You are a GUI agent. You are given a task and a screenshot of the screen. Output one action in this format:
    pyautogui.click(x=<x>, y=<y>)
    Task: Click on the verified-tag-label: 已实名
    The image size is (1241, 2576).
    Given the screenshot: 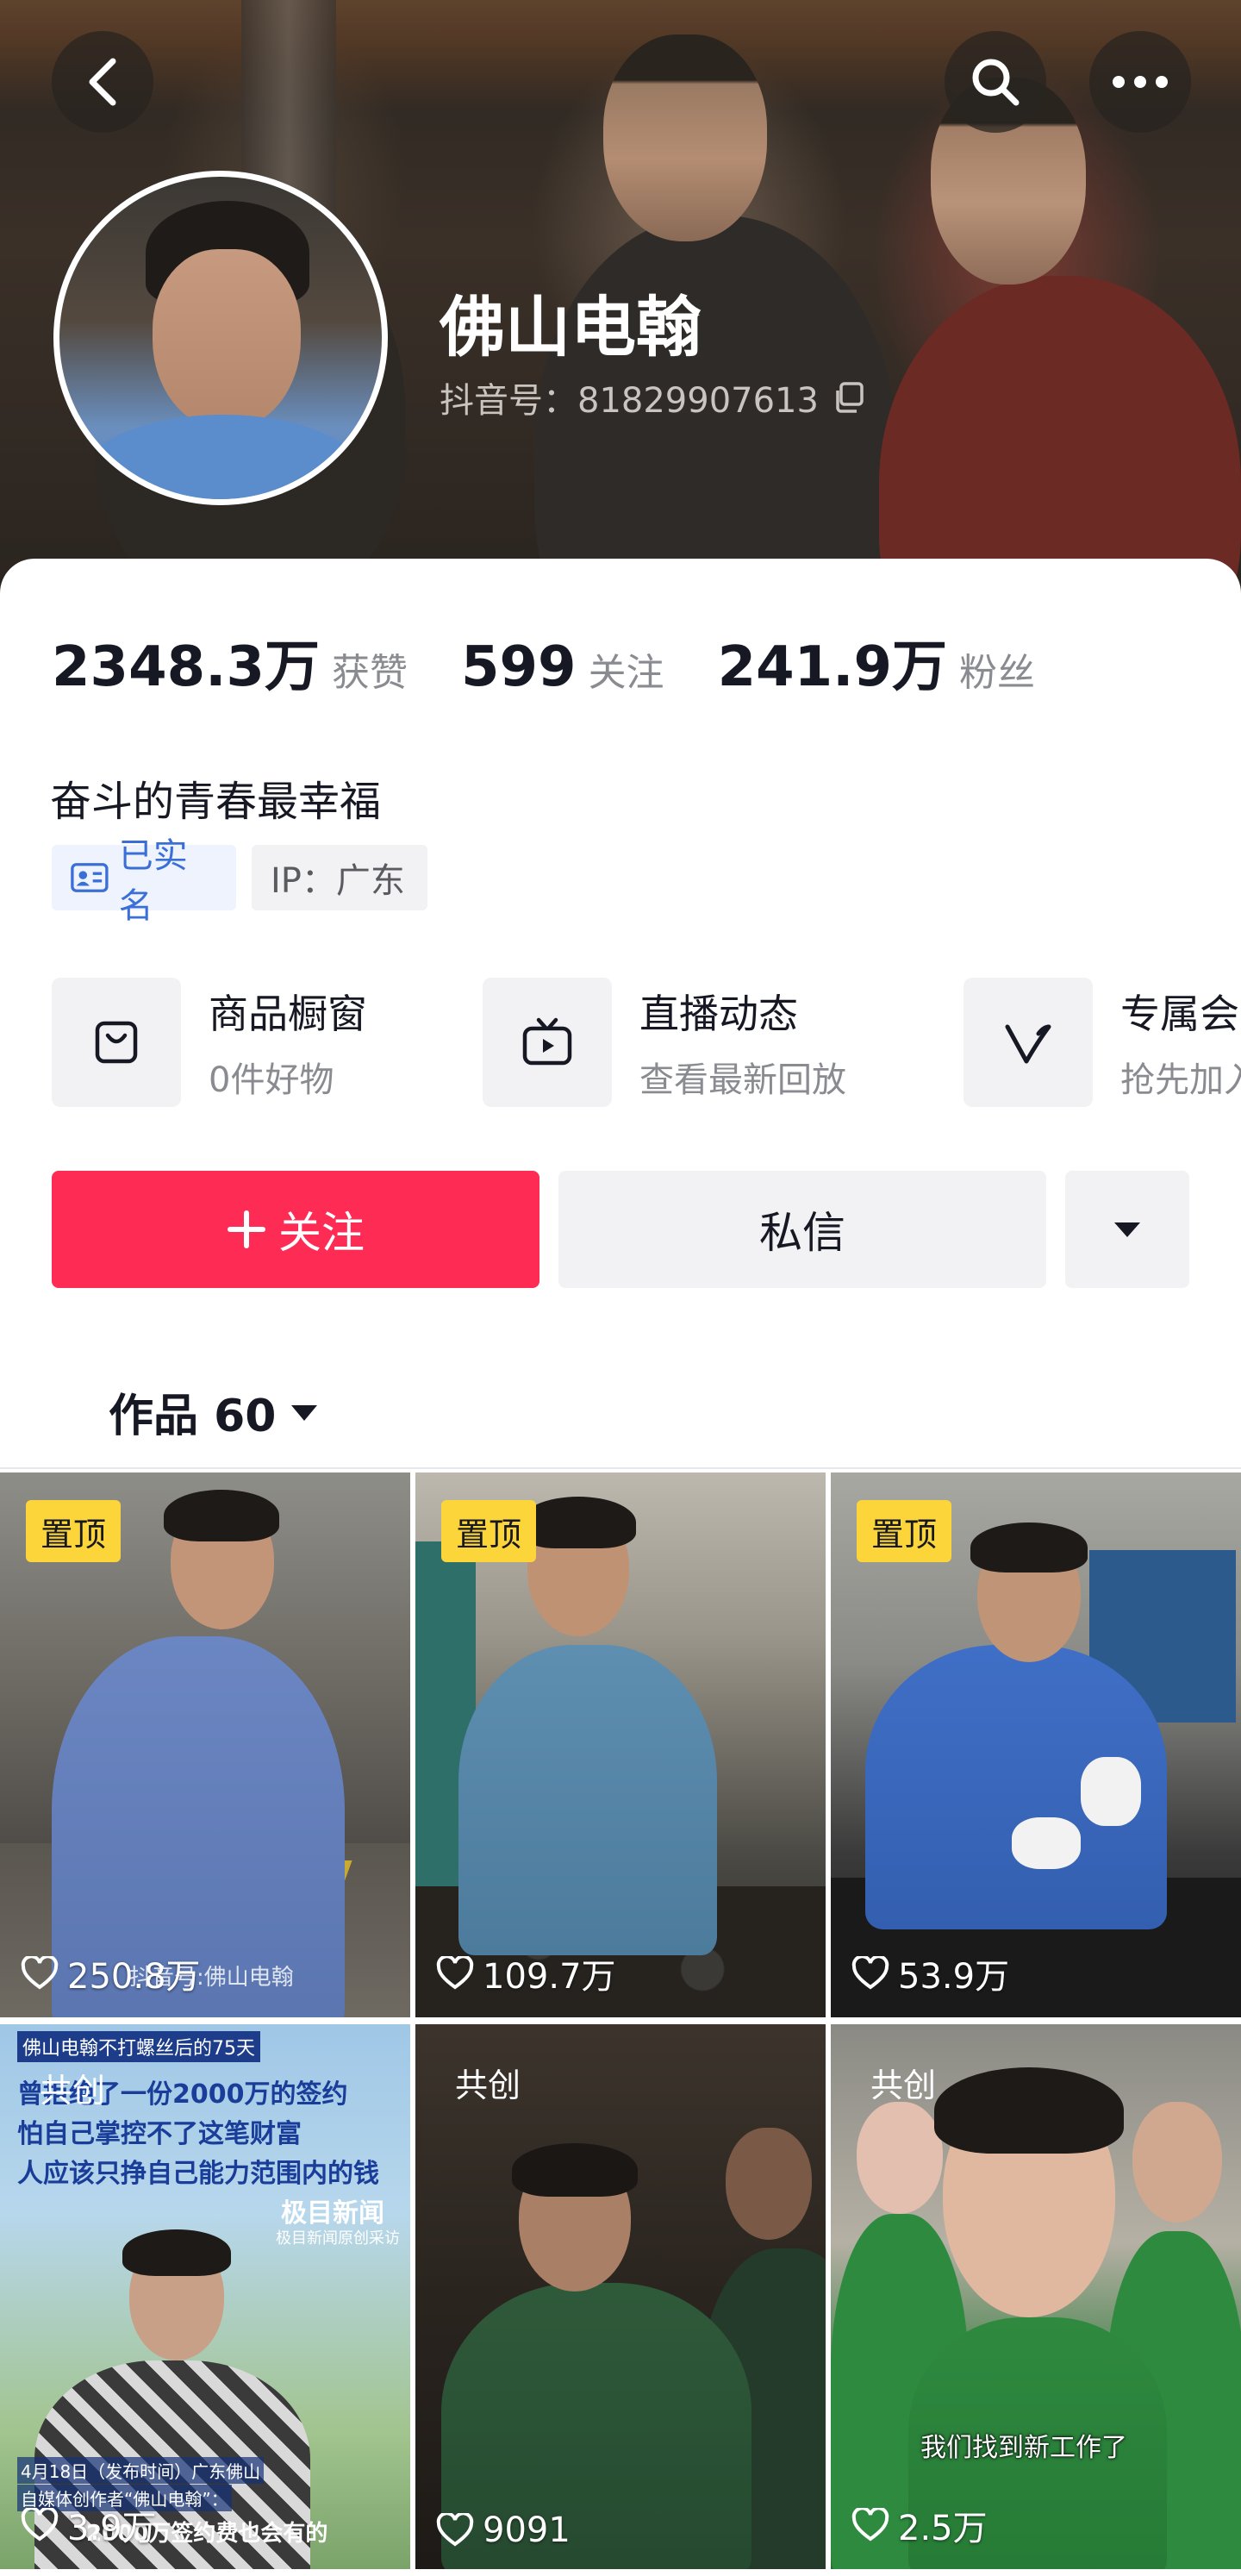 What is the action you would take?
    pyautogui.click(x=153, y=881)
    